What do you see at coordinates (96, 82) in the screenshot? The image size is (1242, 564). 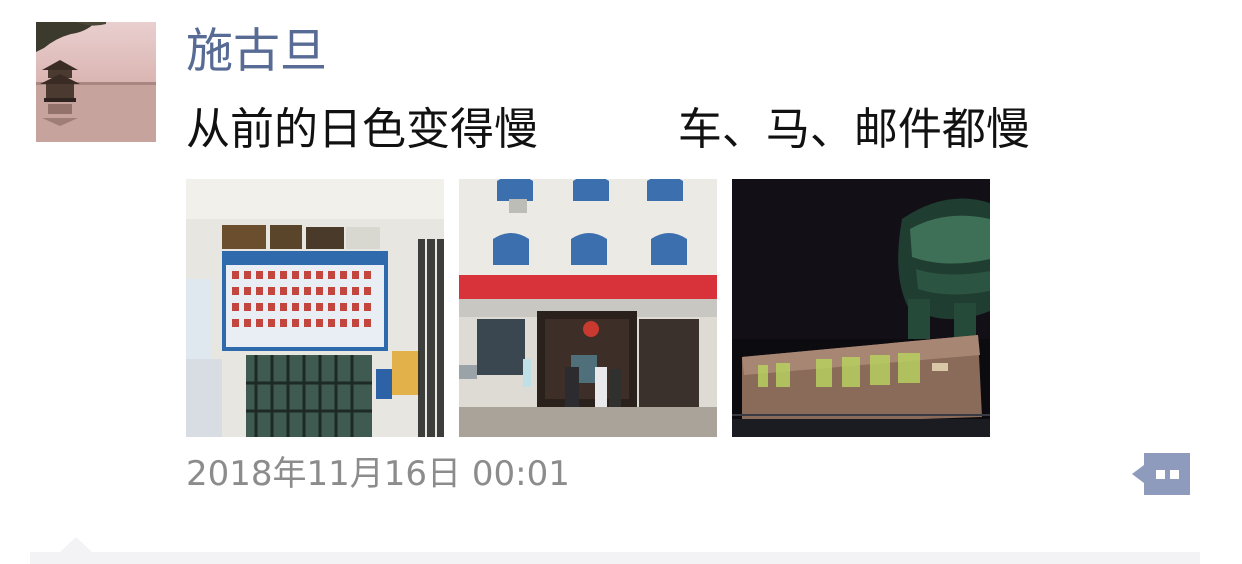 I see `avatar` at bounding box center [96, 82].